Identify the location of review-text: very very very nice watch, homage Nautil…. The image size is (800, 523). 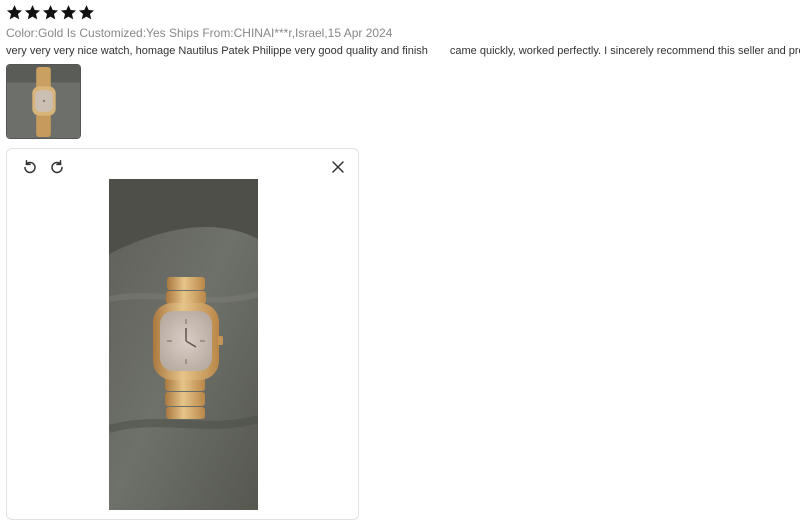
(403, 51).